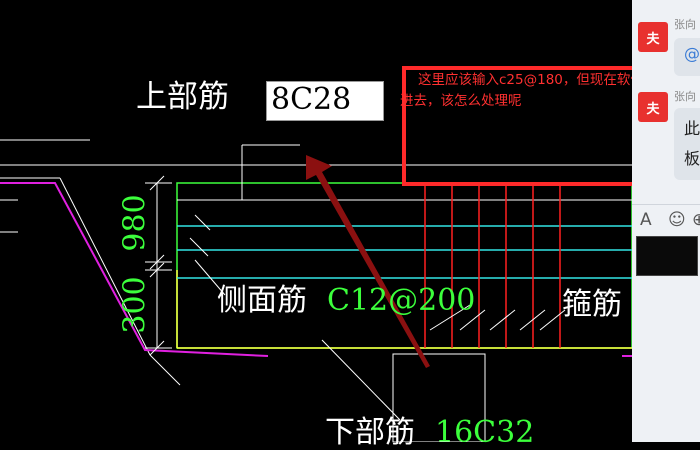  Describe the element at coordinates (325, 101) in the screenshot. I see `top-rebar-input: 8C28` at that location.